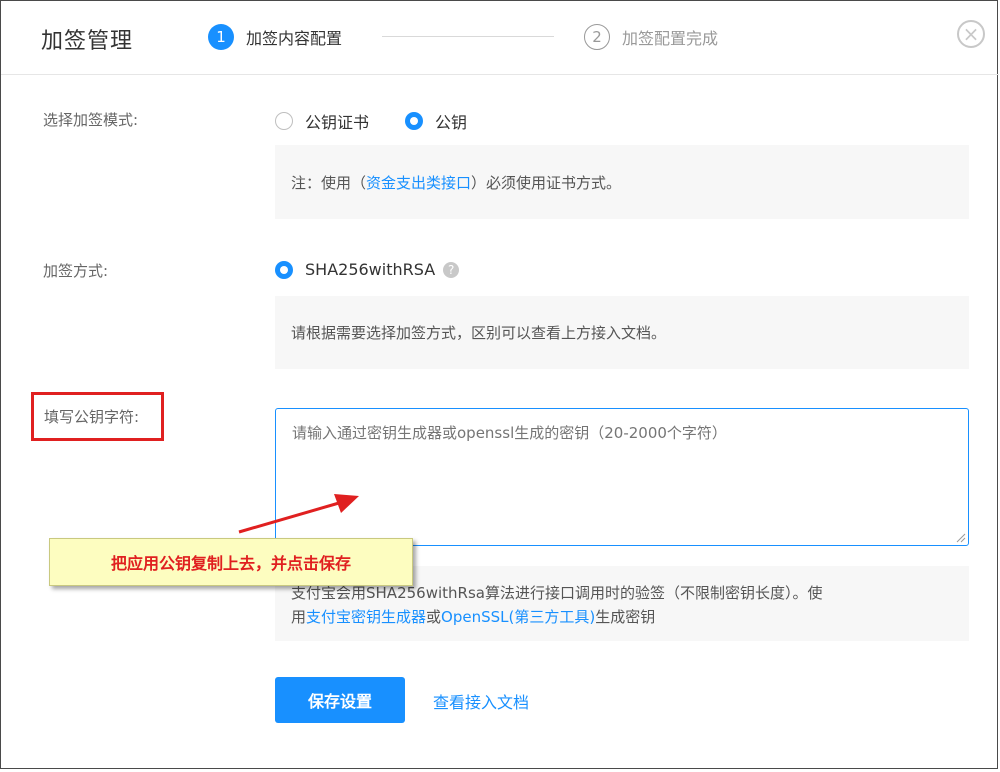 This screenshot has height=772, width=1000. What do you see at coordinates (92, 417) in the screenshot?
I see `public-key-label-text: 填写公钥字符:` at bounding box center [92, 417].